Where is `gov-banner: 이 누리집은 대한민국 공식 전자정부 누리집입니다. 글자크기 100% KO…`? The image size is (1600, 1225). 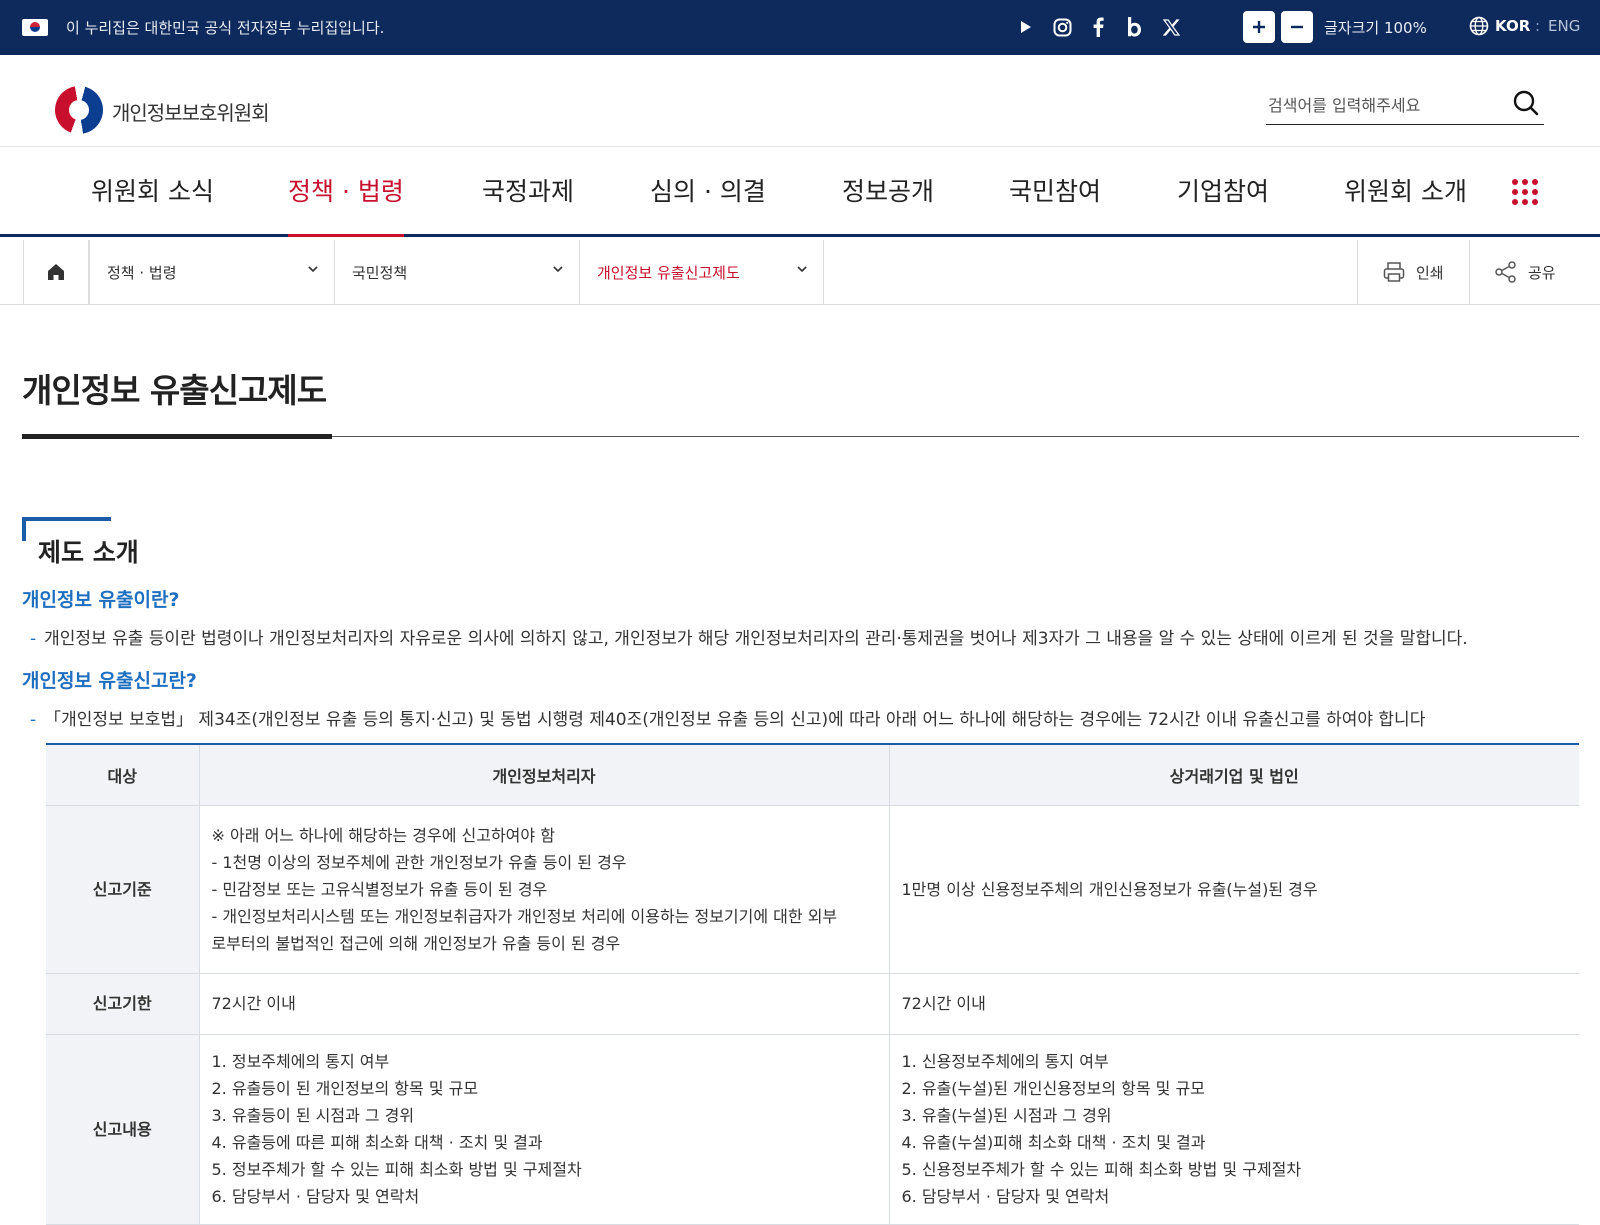 gov-banner: 이 누리집은 대한민국 공식 전자정부 누리집입니다. 글자크기 100% KO… is located at coordinates (800, 27).